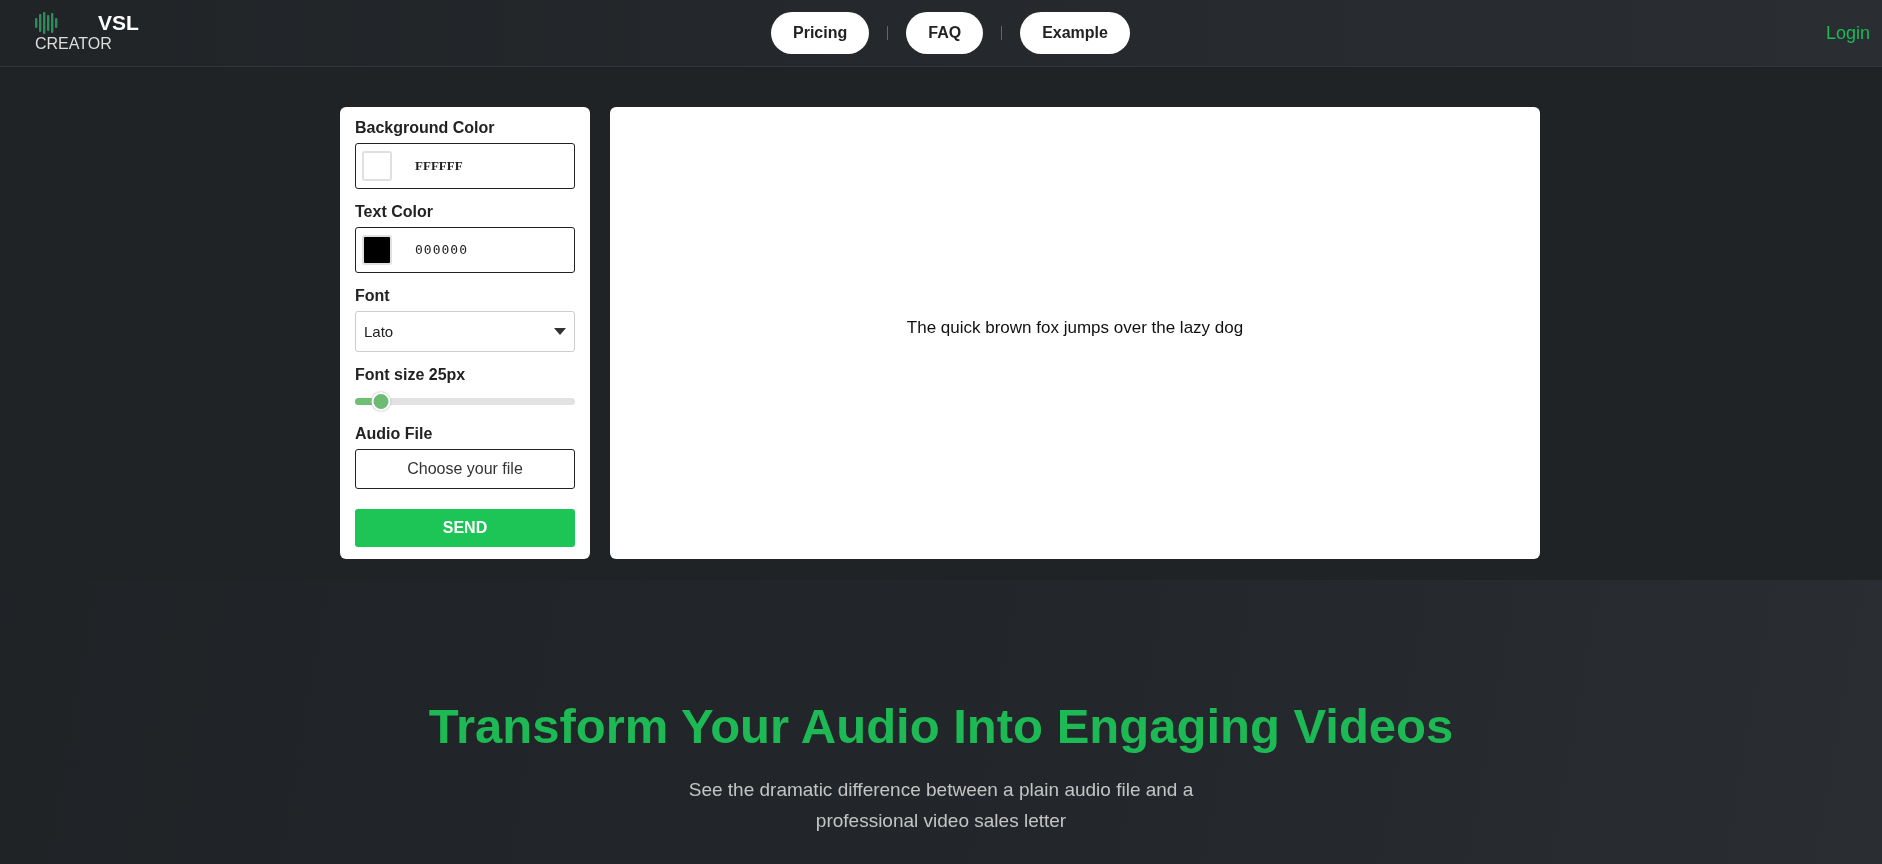 This screenshot has width=1882, height=864. Describe the element at coordinates (945, 33) in the screenshot. I see `nav-link: FAQ` at that location.